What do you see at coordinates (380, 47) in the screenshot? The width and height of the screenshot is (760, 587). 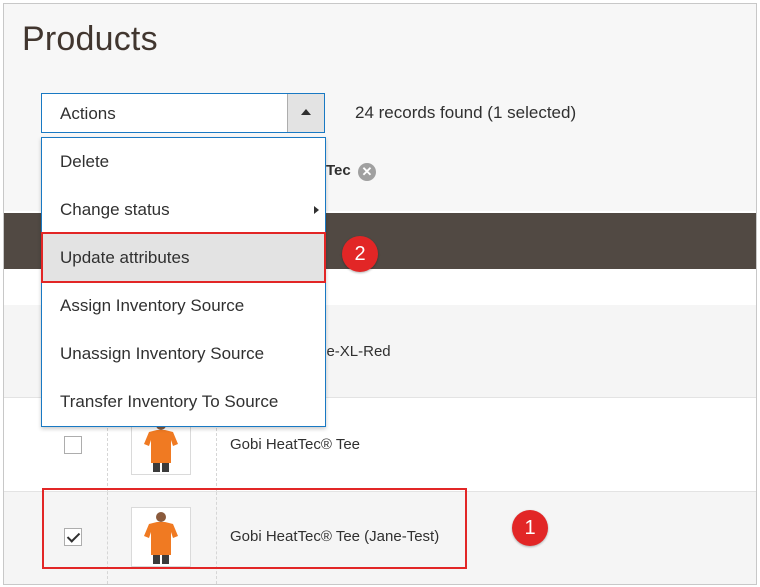 I see `page-header: Products` at bounding box center [380, 47].